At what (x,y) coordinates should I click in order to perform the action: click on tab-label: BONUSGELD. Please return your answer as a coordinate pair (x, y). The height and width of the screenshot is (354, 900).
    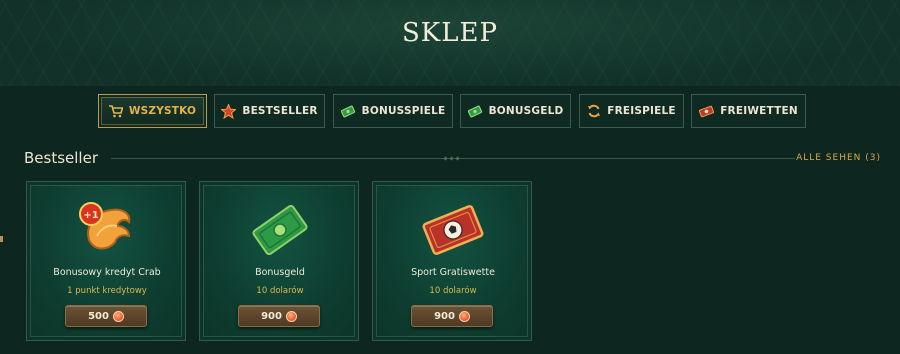
    Looking at the image, I should click on (526, 111).